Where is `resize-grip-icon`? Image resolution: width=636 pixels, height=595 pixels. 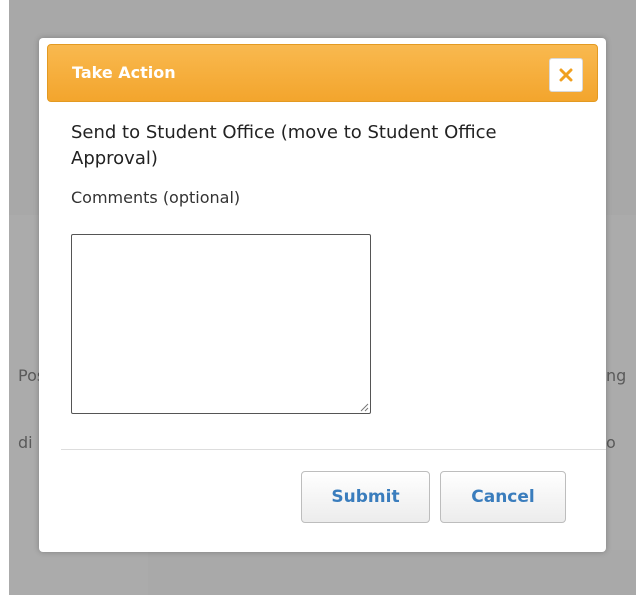 resize-grip-icon is located at coordinates (363, 406).